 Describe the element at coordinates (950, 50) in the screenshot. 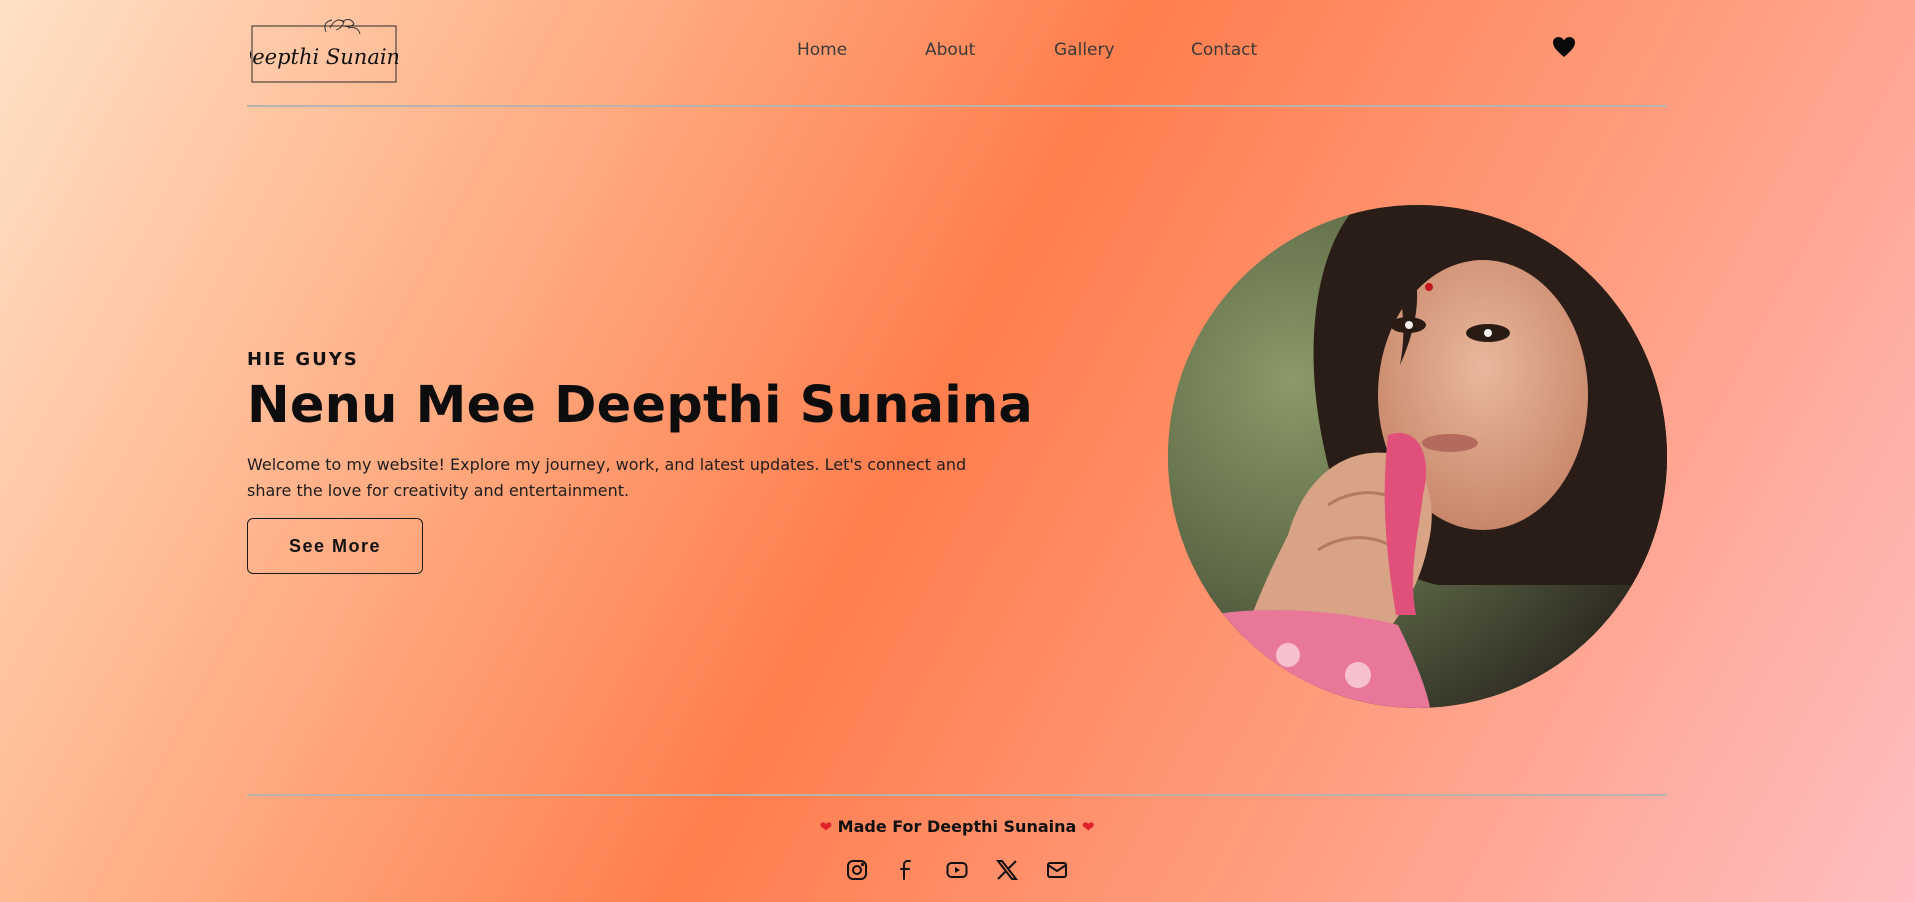

I see `nav-about: About` at that location.